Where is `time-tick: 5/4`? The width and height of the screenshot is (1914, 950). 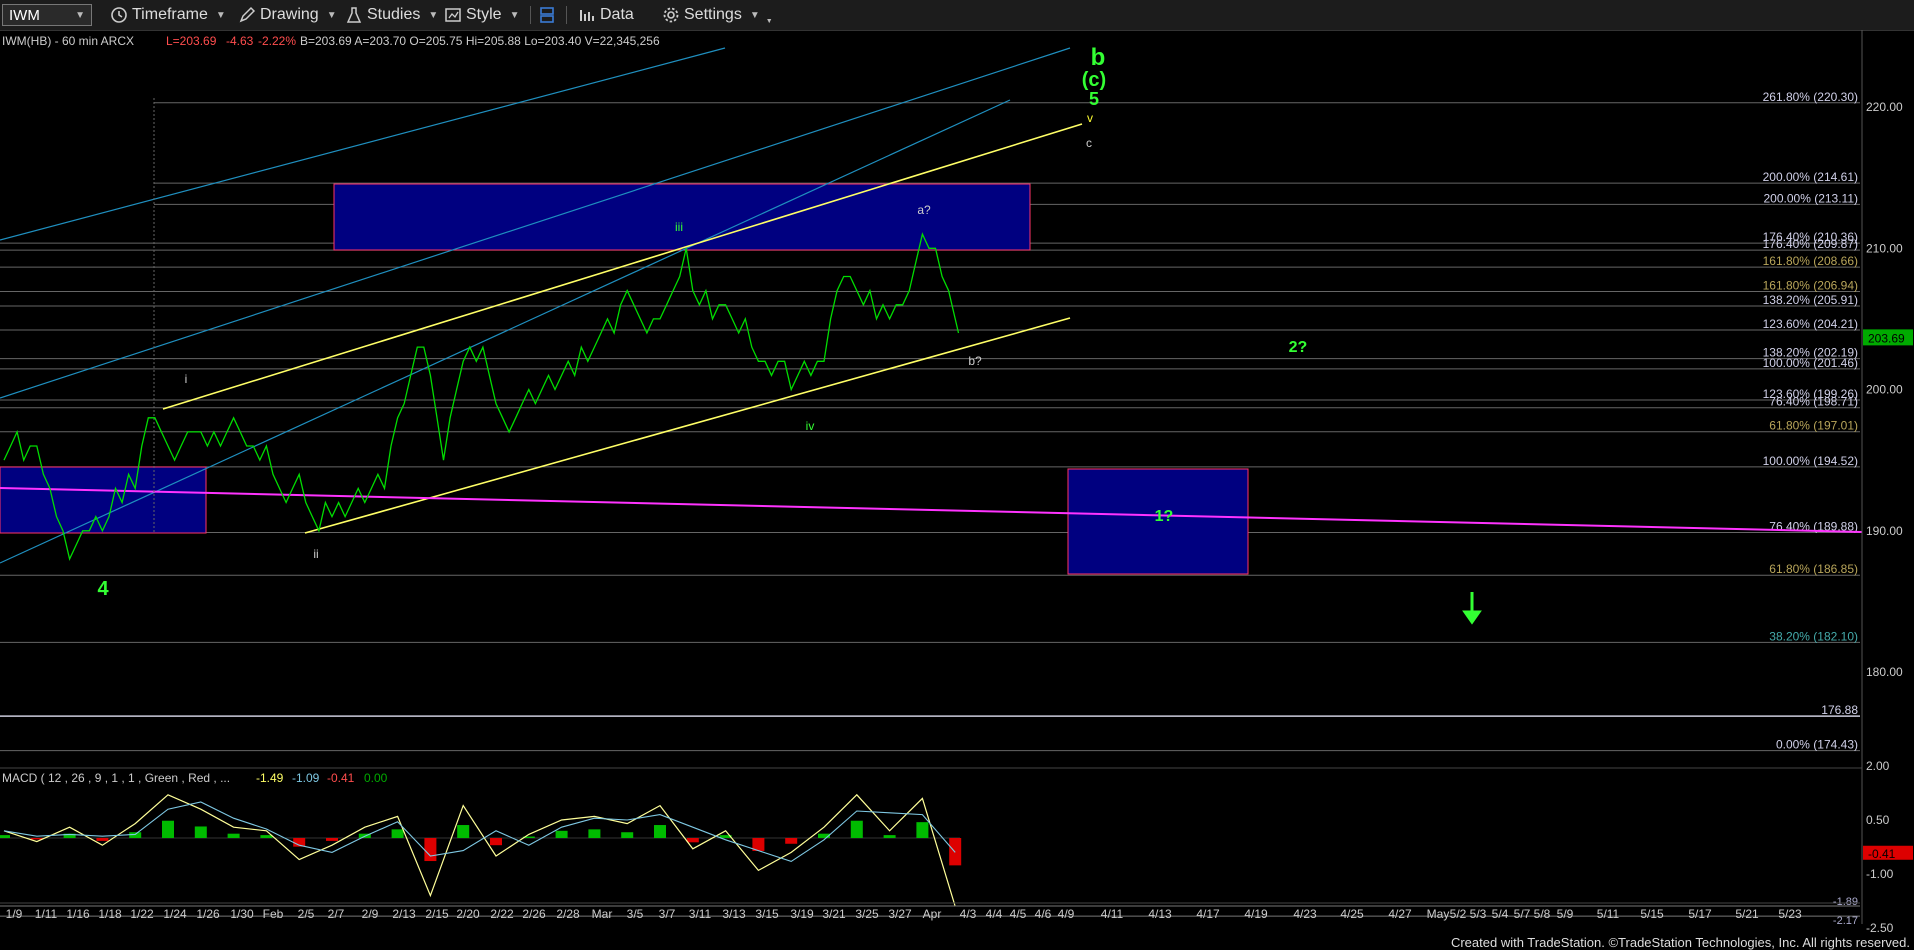
time-tick: 5/4 is located at coordinates (1500, 914).